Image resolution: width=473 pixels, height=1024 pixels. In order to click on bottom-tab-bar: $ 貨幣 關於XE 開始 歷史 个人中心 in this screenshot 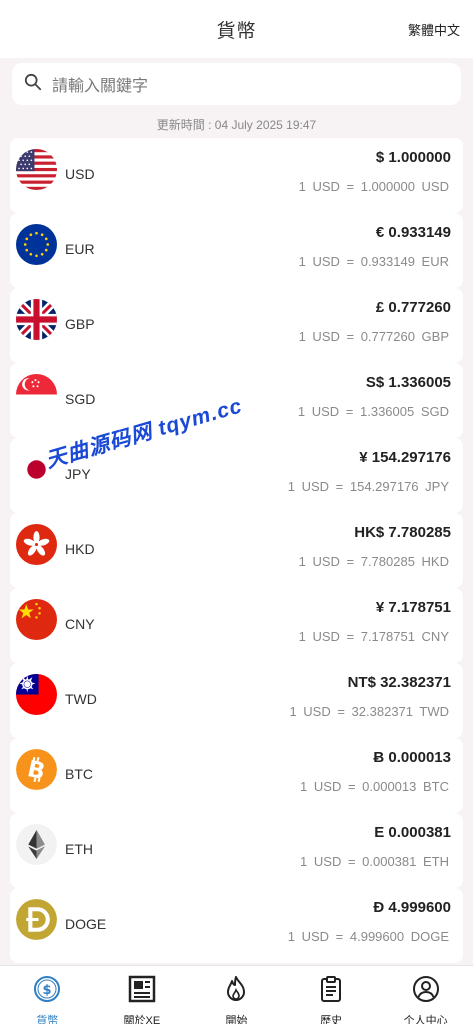, I will do `click(236, 994)`.